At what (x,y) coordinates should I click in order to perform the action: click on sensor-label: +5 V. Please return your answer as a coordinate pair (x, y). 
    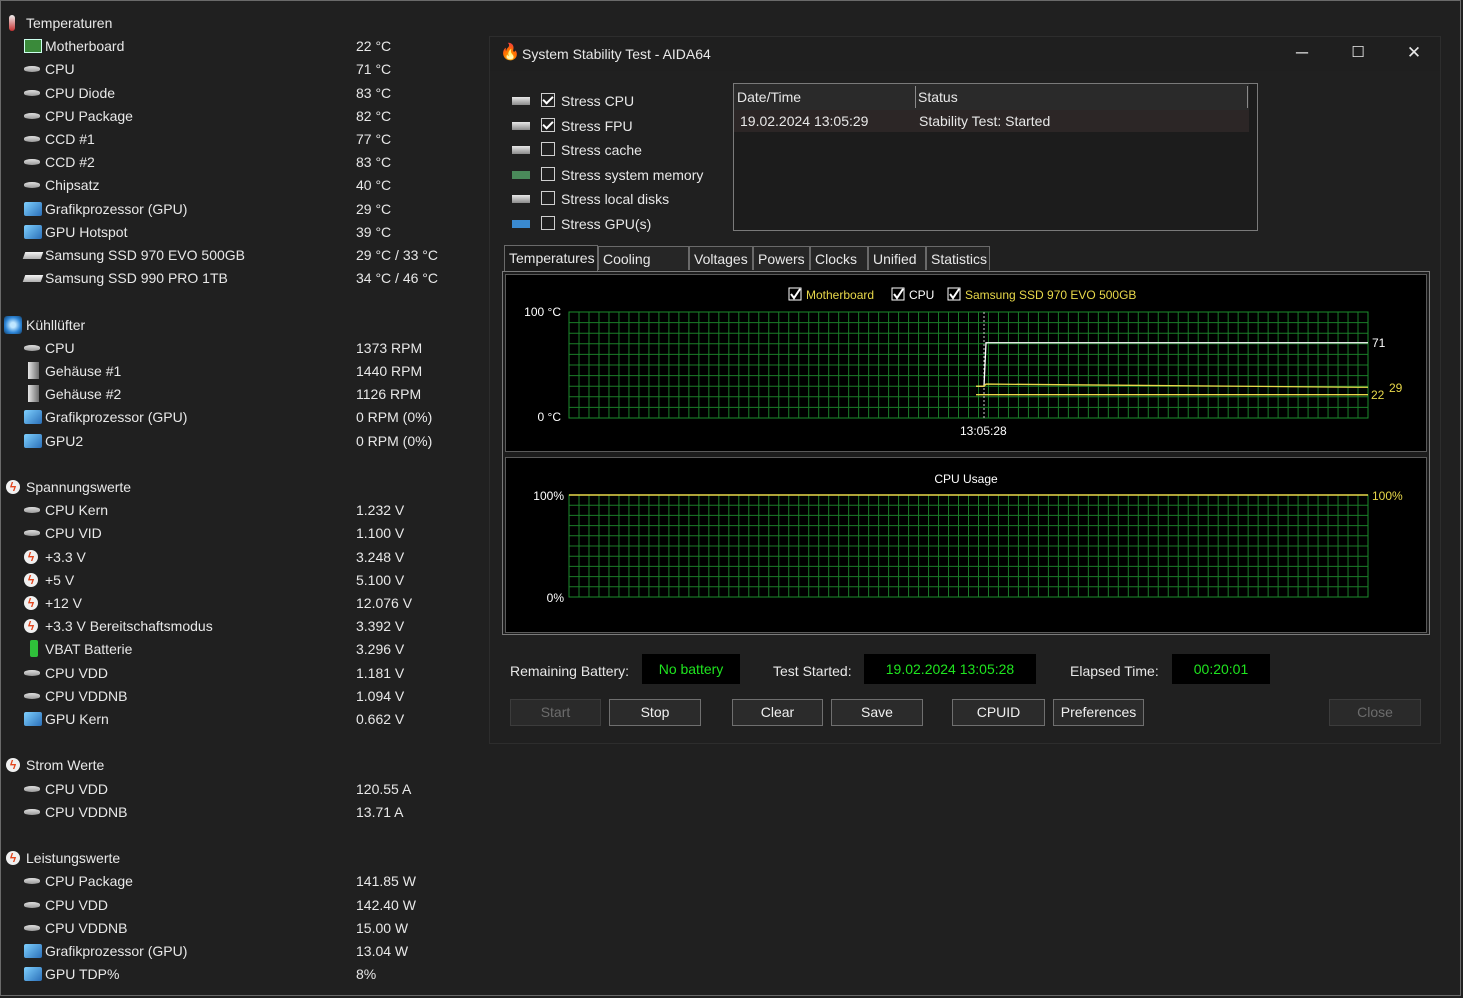
    Looking at the image, I should click on (60, 580).